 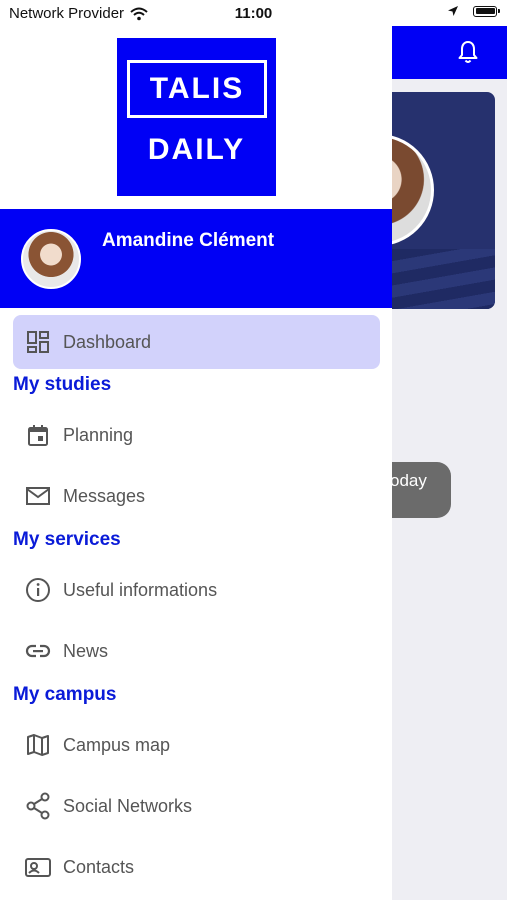 I want to click on menu-label-dashboard: Dashboard, so click(x=107, y=341).